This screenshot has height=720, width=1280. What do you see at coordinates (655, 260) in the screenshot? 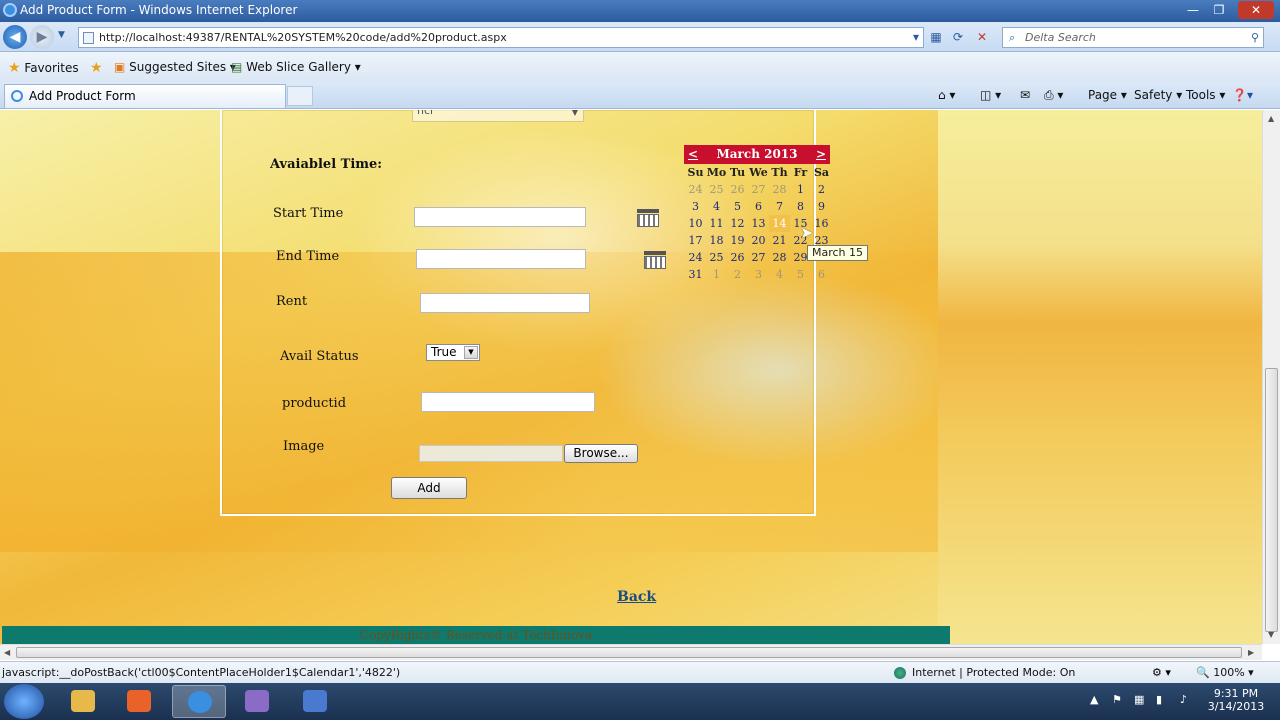
I see `end-time-calendar-icon` at bounding box center [655, 260].